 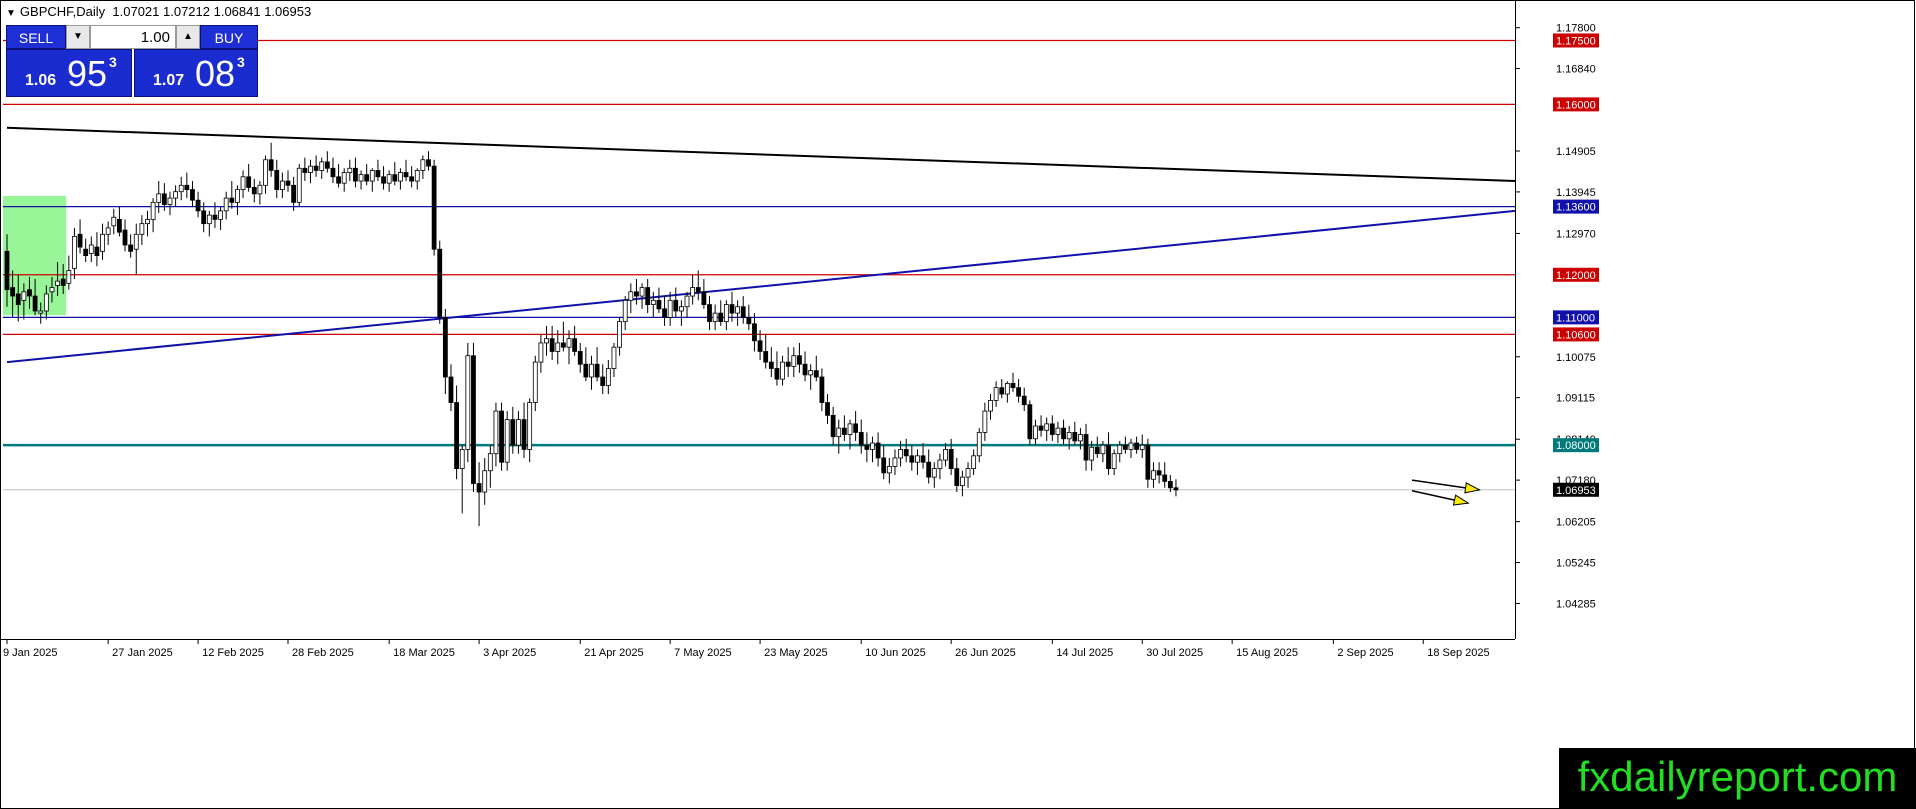 I want to click on time-tick-label: 9 Jan 2025, so click(x=30, y=653).